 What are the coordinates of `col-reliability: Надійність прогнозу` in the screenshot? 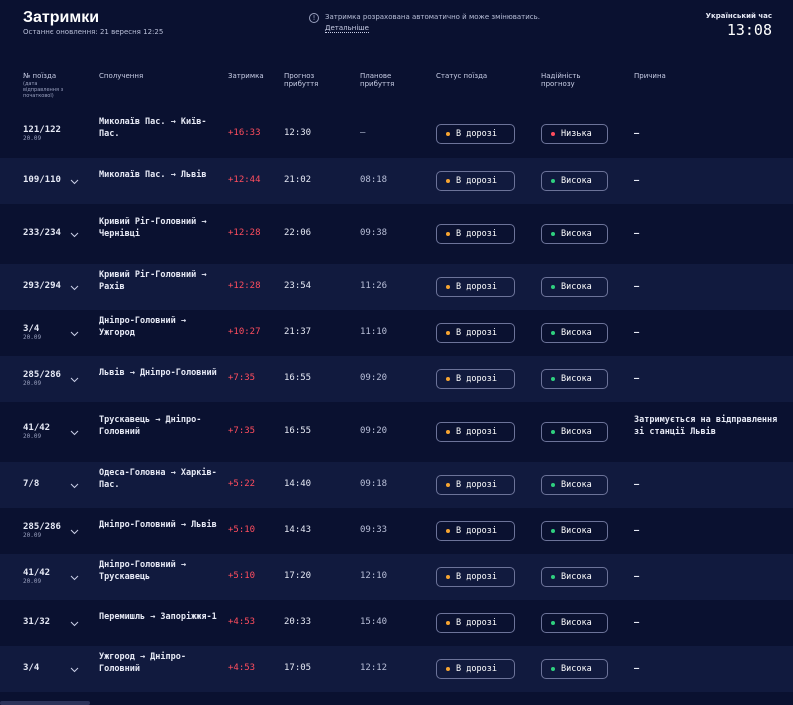 It's located at (561, 80).